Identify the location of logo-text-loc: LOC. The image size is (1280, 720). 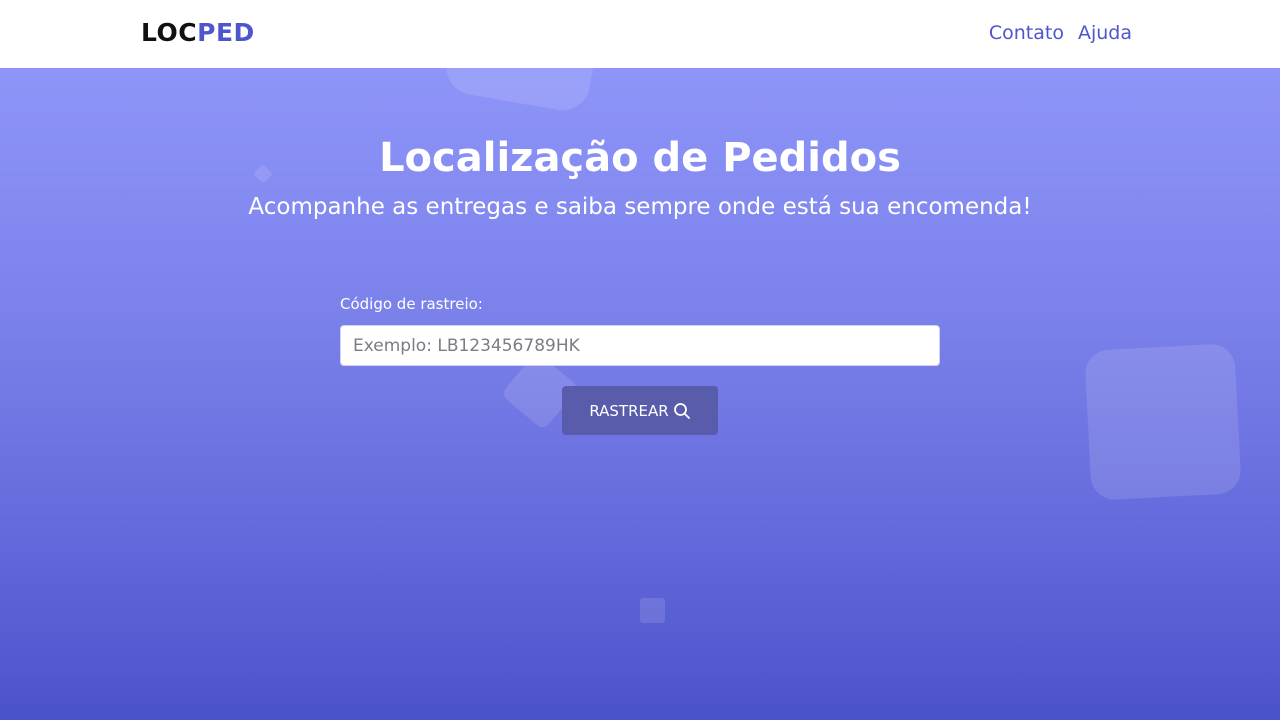
(169, 32).